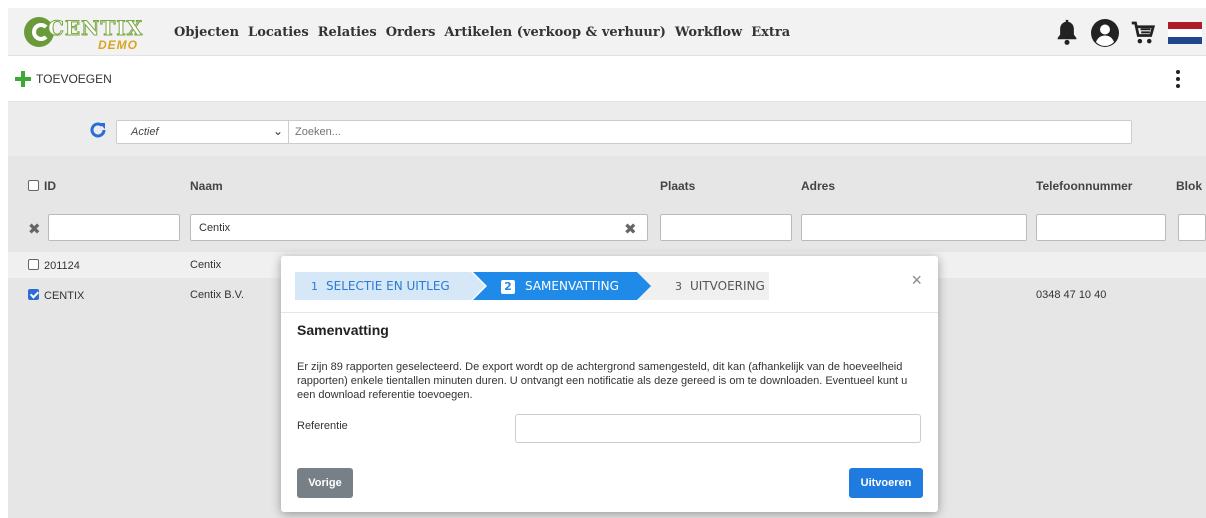 This screenshot has height=518, width=1206. Describe the element at coordinates (1084, 186) in the screenshot. I see `column-telefoonnummer: Telefoonnummer` at that location.